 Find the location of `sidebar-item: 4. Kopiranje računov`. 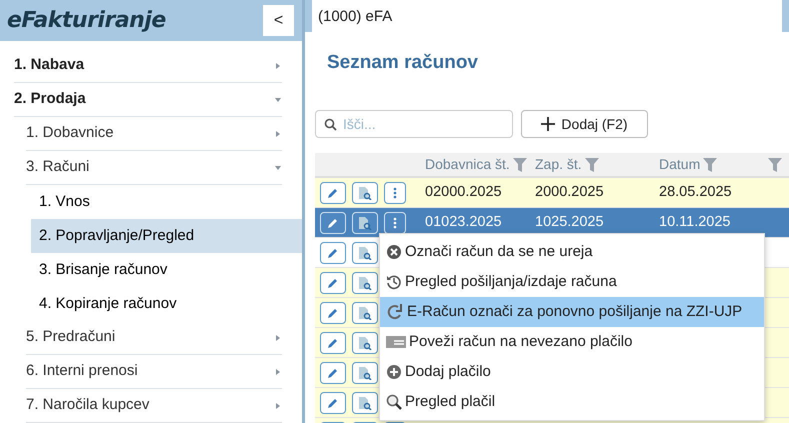

sidebar-item: 4. Kopiranje računov is located at coordinates (166, 304).